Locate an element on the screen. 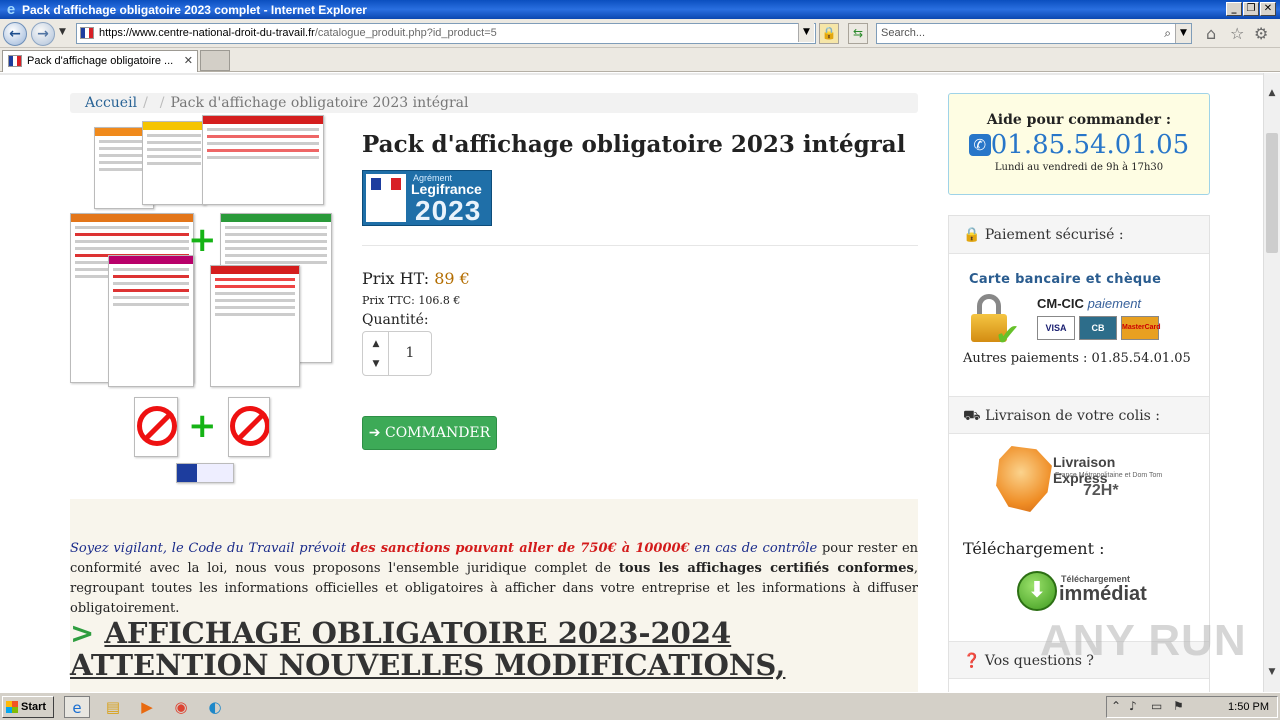 Image resolution: width=1280 pixels, height=720 pixels. header-divider is located at coordinates (631, 74).